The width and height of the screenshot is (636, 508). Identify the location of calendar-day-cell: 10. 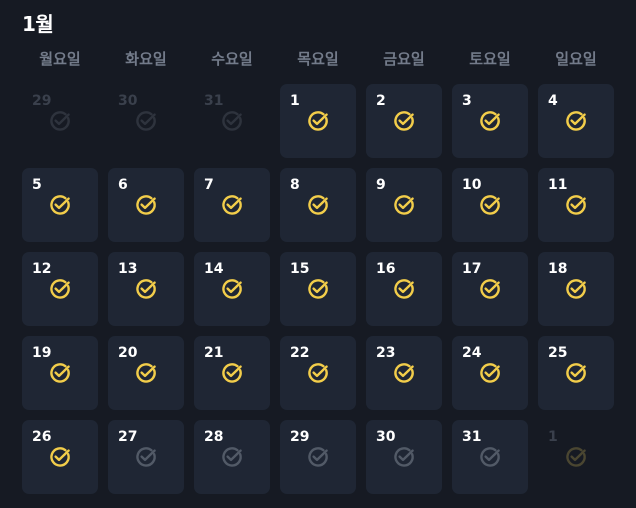
(490, 205).